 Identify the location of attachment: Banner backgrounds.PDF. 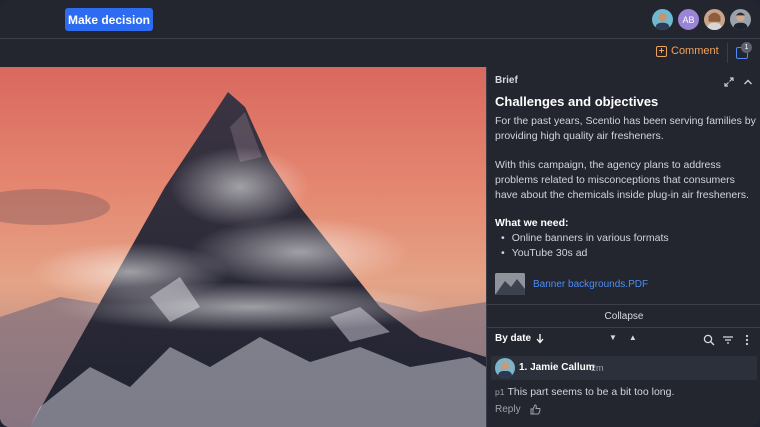
(571, 284).